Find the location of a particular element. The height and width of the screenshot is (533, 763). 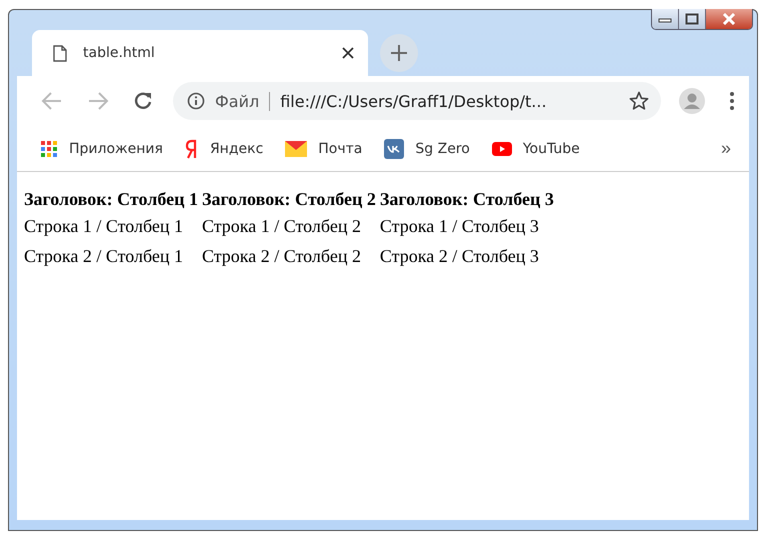

table-cell-text: Строка 2 / Столбец 3 is located at coordinates (459, 256).